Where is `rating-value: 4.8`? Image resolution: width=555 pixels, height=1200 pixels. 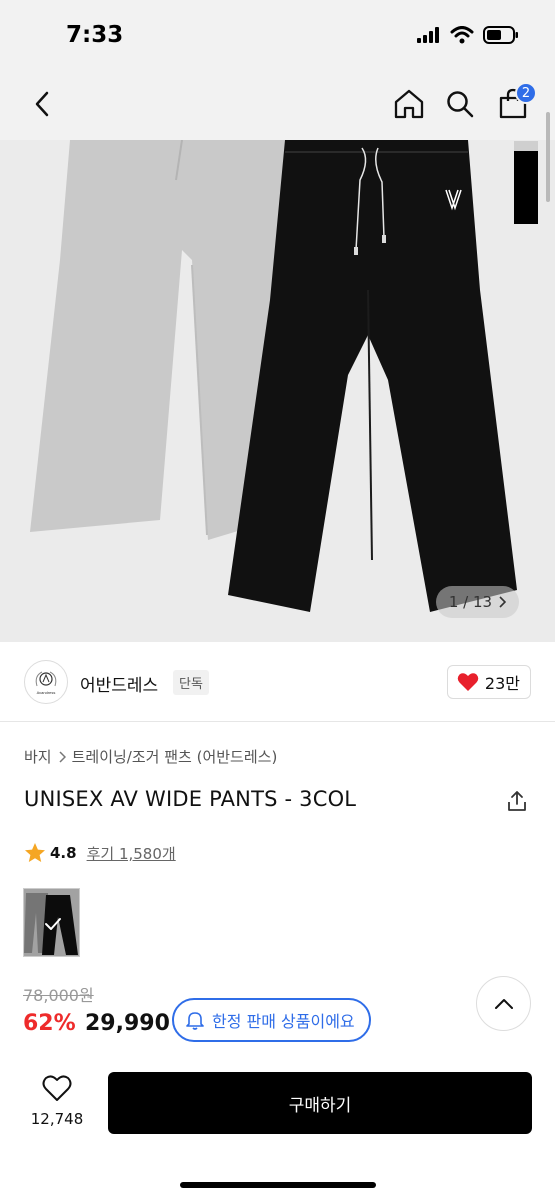
rating-value: 4.8 is located at coordinates (63, 853).